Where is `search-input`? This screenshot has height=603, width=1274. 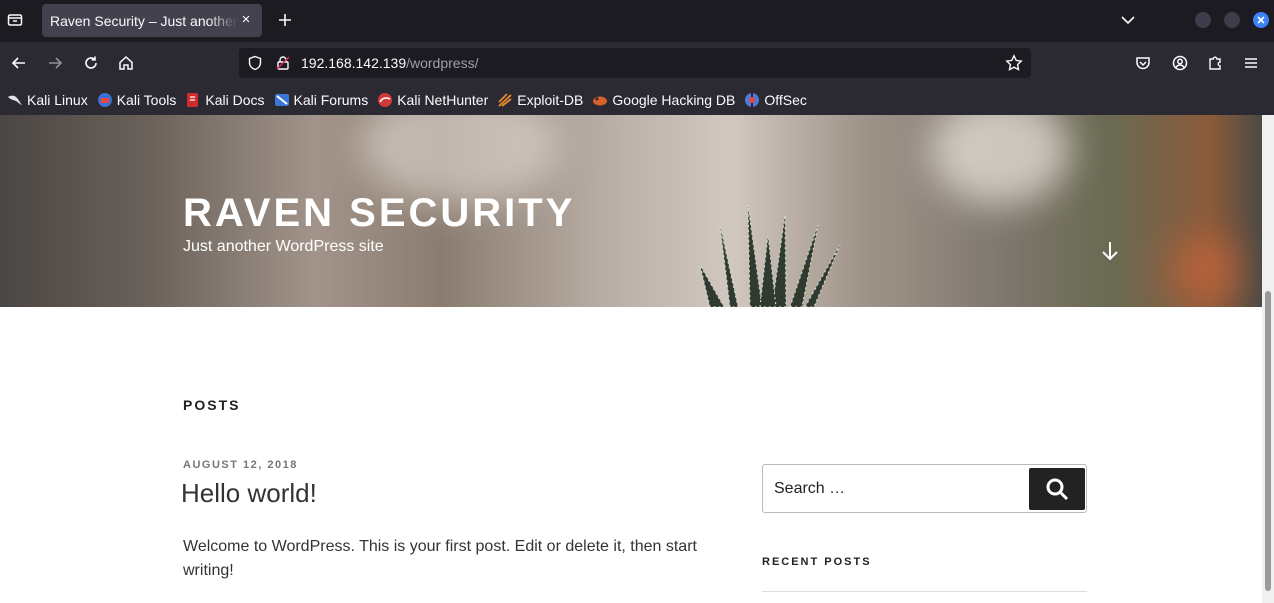
search-input is located at coordinates (895, 488).